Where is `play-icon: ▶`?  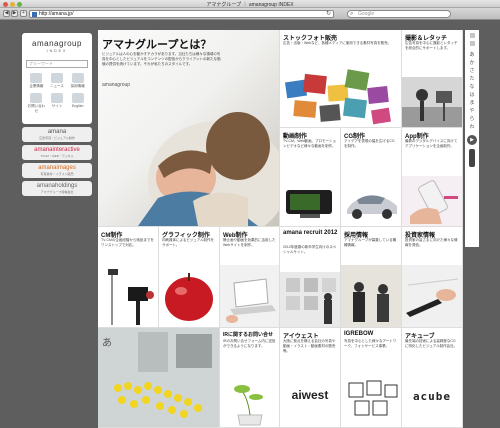 play-icon: ▶ is located at coordinates (472, 140).